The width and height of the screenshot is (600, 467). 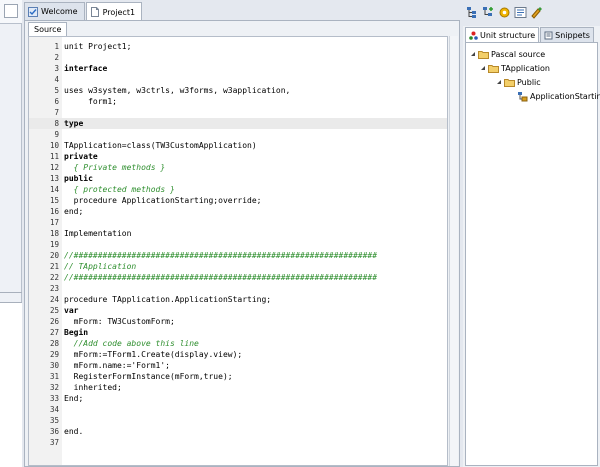 I want to click on code-text: type, so click(x=74, y=123).